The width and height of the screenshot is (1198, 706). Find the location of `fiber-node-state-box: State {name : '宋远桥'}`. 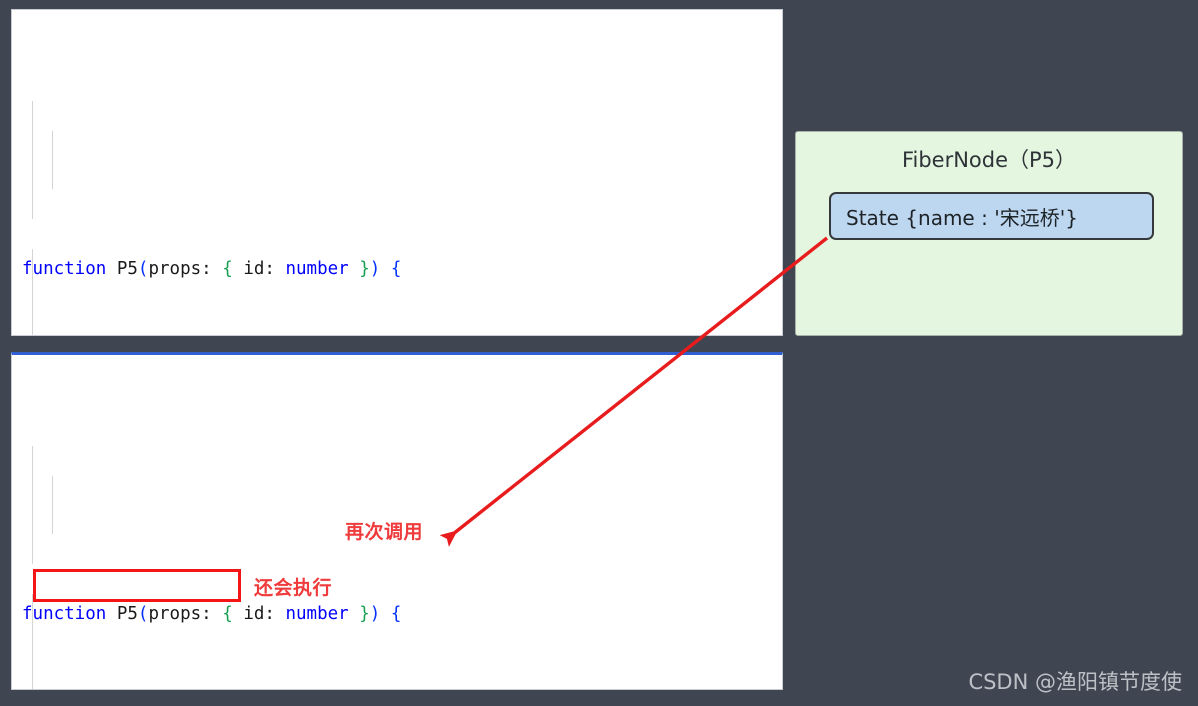

fiber-node-state-box: State {name : '宋远桥'} is located at coordinates (991, 216).